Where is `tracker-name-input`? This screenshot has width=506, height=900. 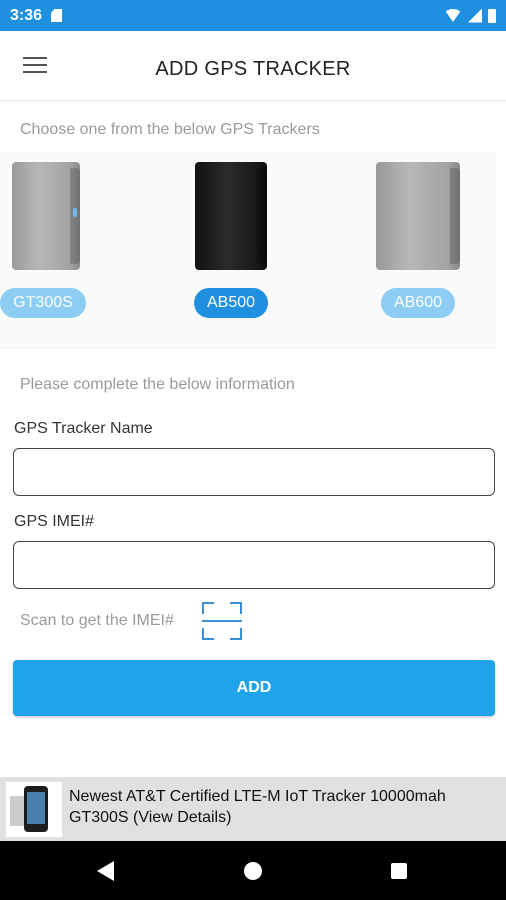
tracker-name-input is located at coordinates (254, 472).